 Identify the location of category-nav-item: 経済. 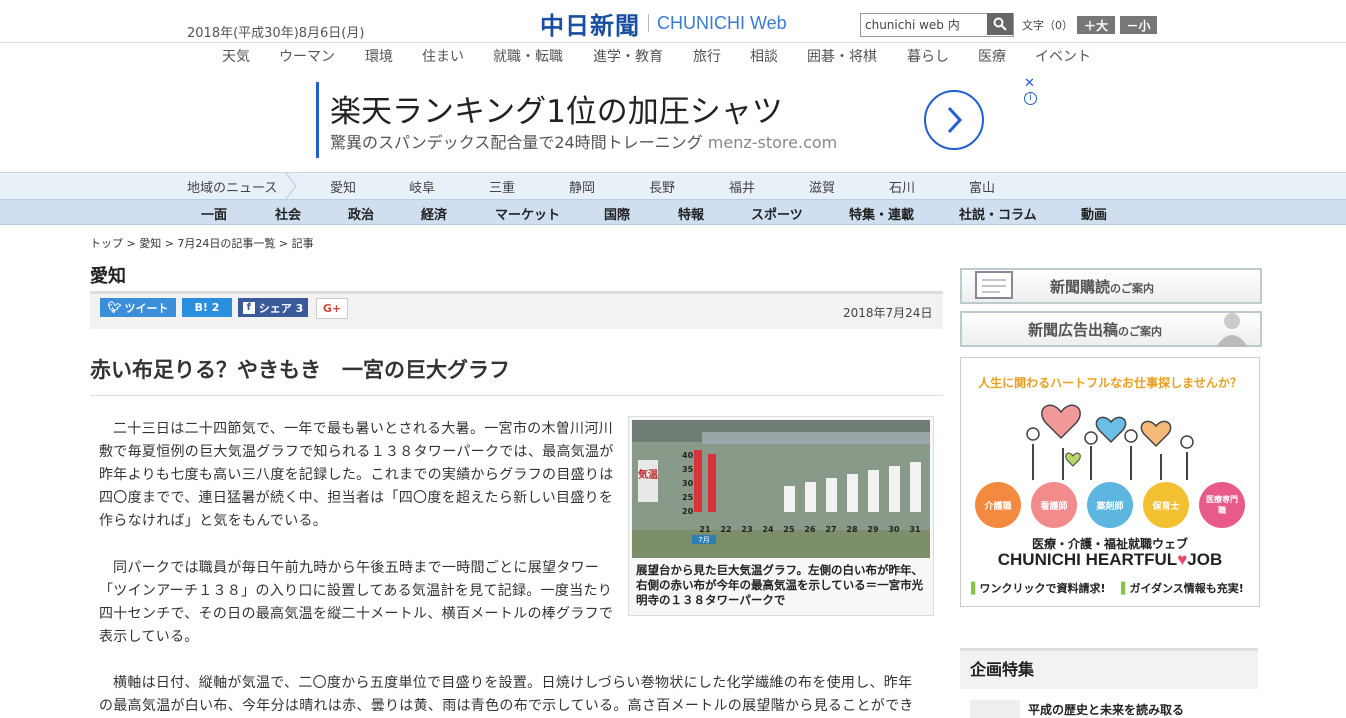
(434, 213).